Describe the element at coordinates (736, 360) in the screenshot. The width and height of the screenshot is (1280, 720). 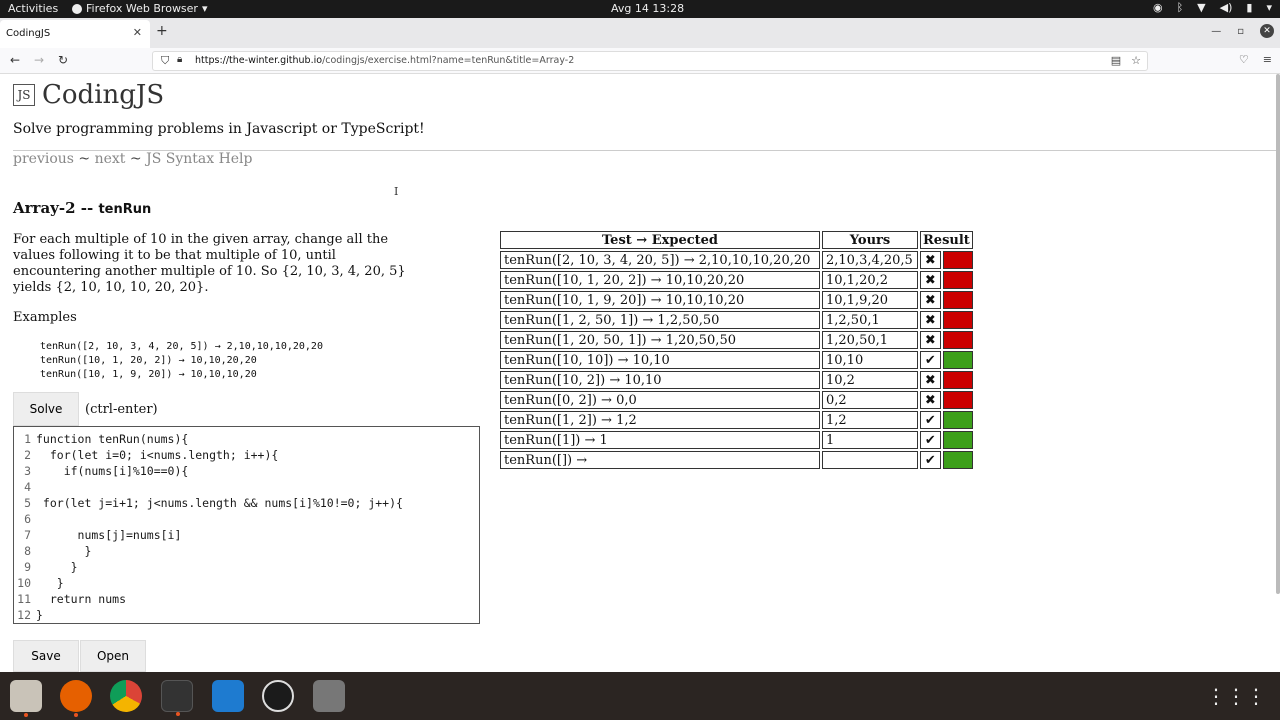
I see `result-row: tenRun([10, 10]) → 10,10 10,10 ✔` at that location.